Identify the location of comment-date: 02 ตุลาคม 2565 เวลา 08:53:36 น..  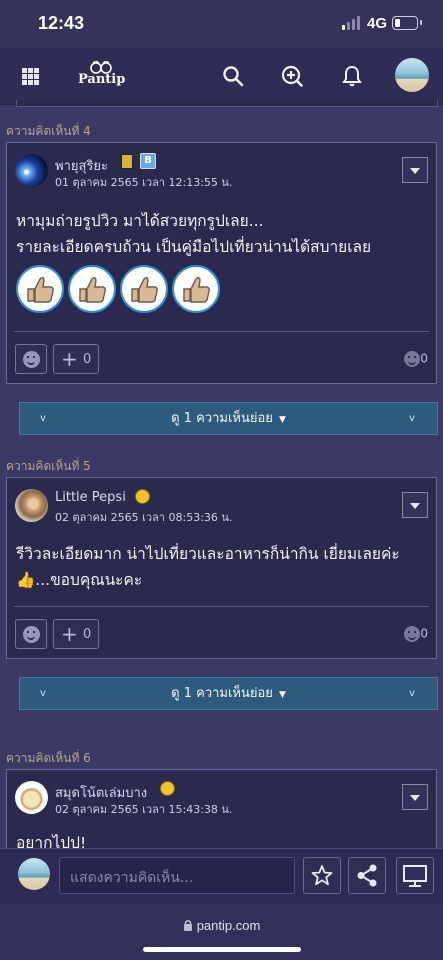
(144, 517).